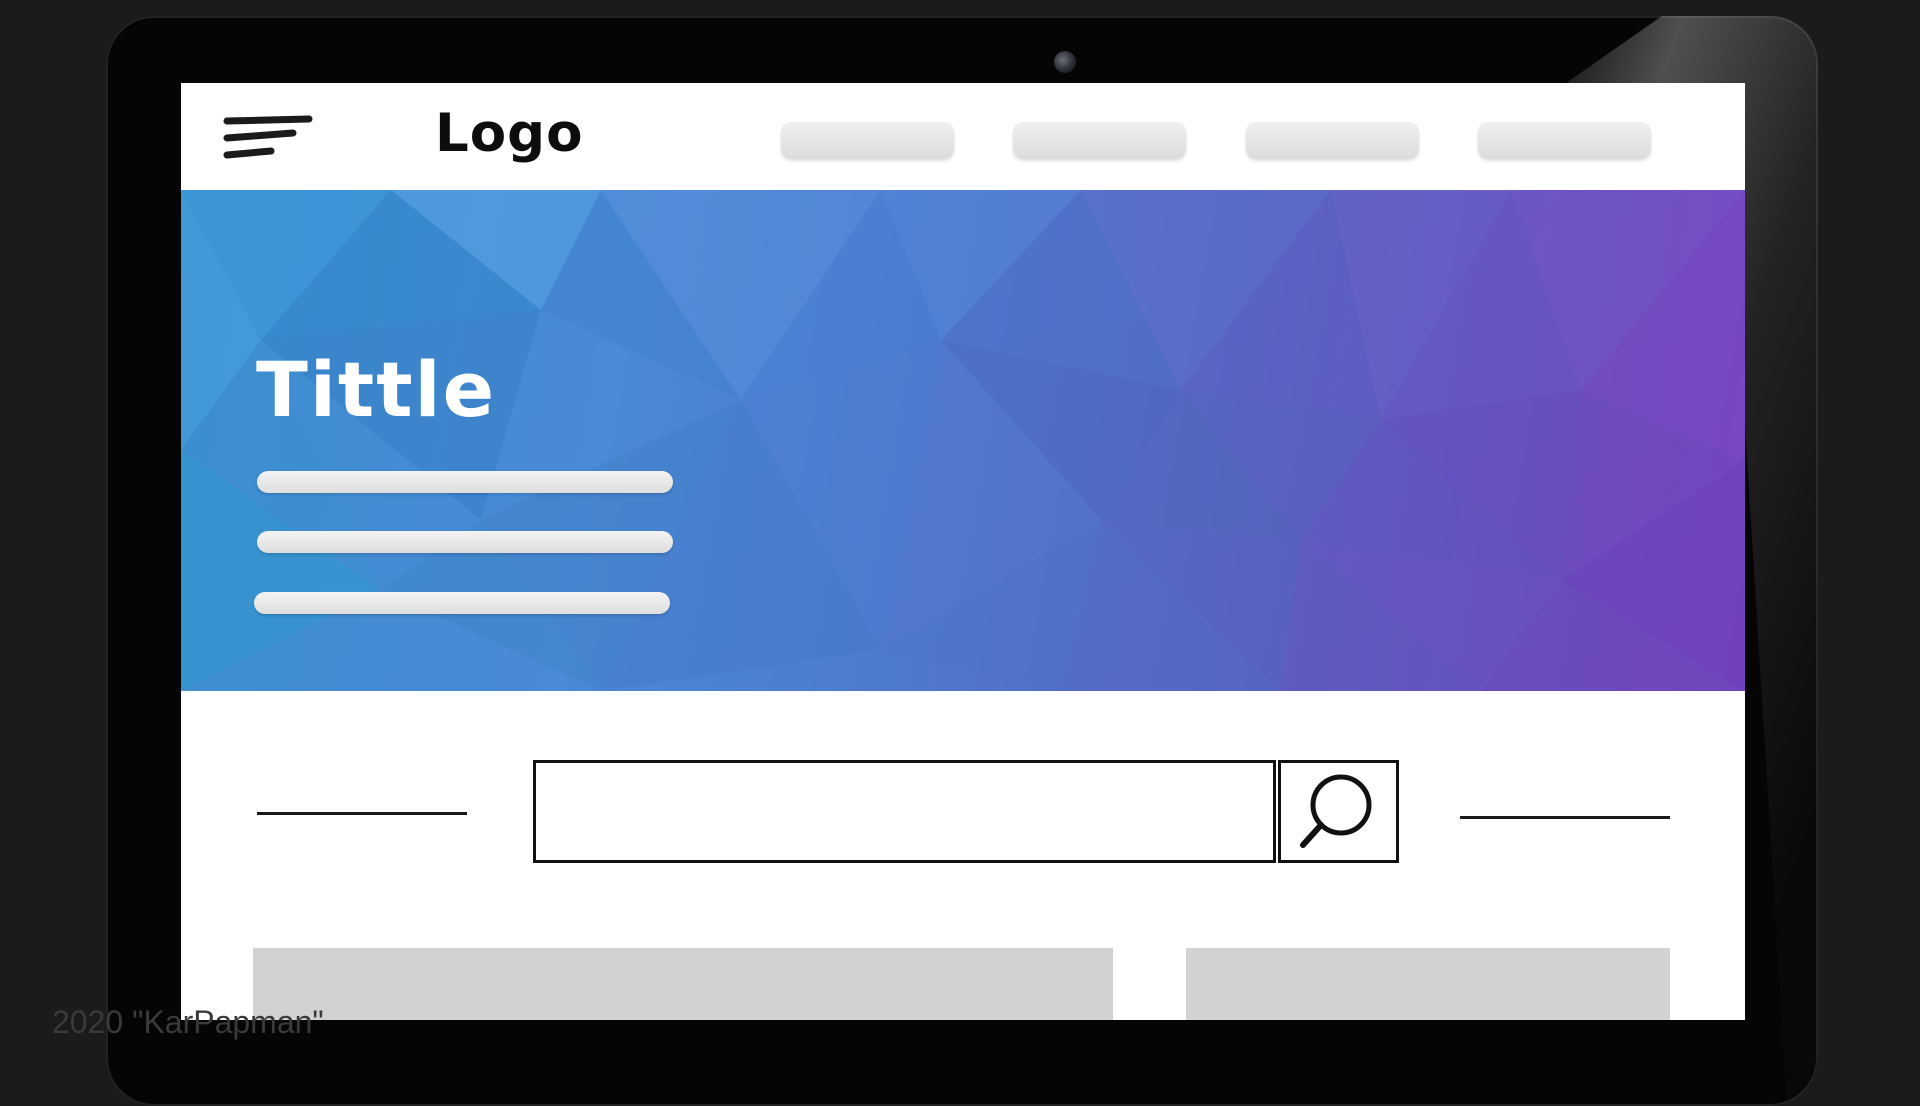 This screenshot has height=1106, width=1920. I want to click on watermark: 2020 "KarPapman", so click(188, 1022).